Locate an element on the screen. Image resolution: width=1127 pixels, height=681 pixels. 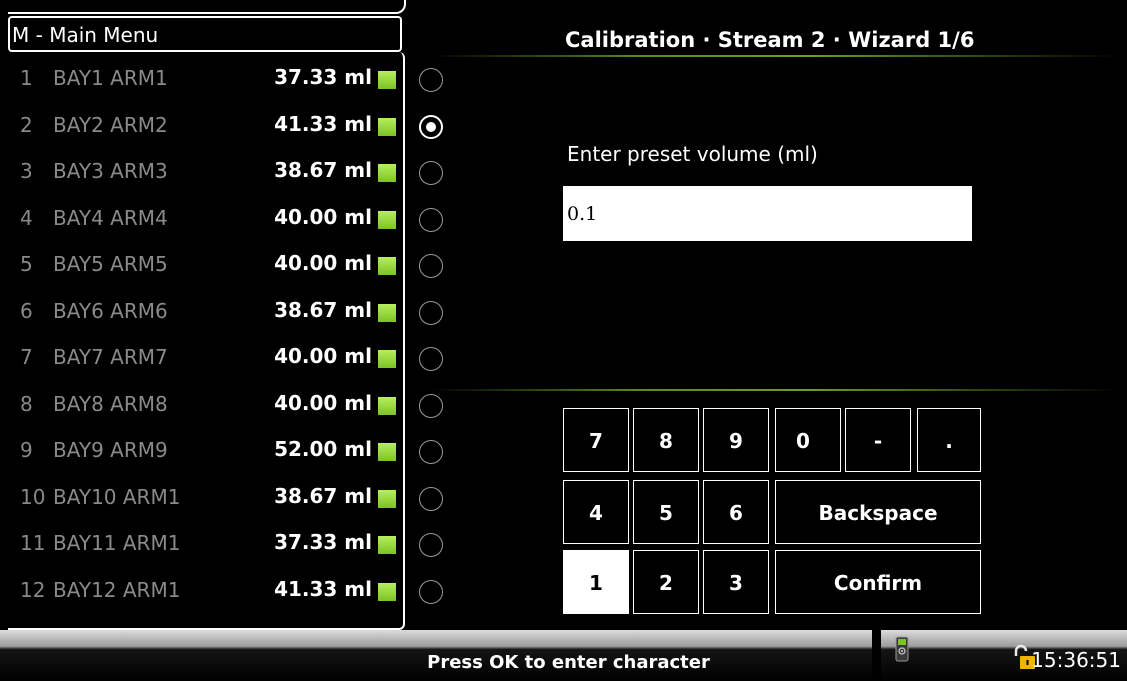
stream-name: BAY1 ARM1 is located at coordinates (110, 78).